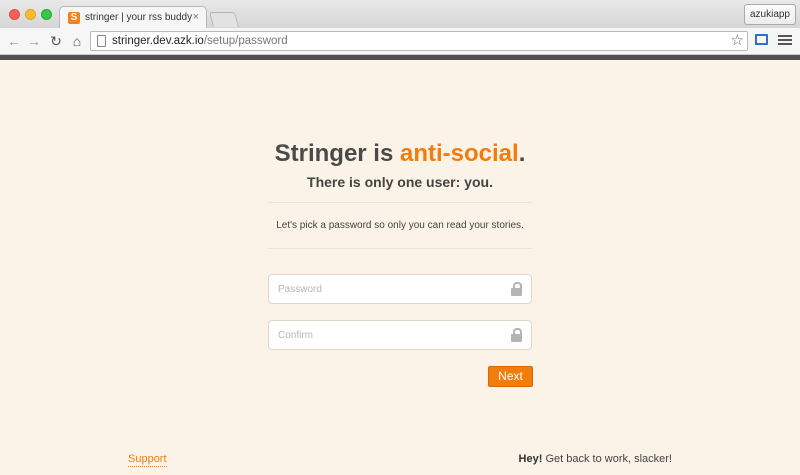 This screenshot has height=475, width=800. I want to click on footer-message: Hey! Get back to work, slacker!, so click(595, 459).